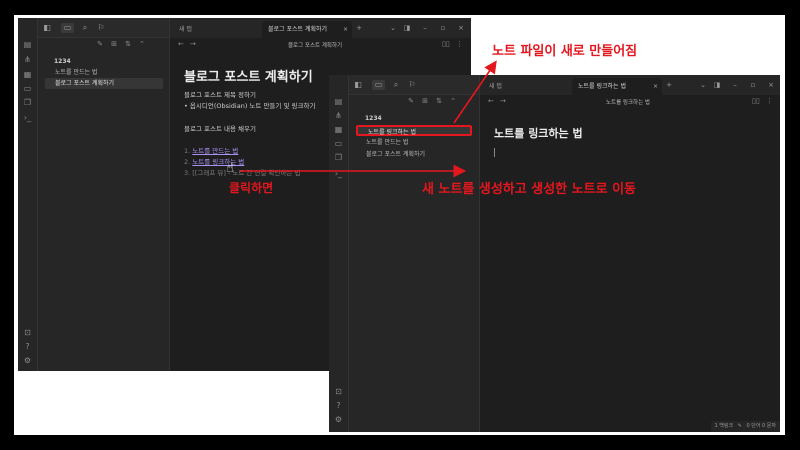 The height and width of the screenshot is (450, 800). Describe the element at coordinates (602, 86) in the screenshot. I see `tab-label: 노트를 링크하는 법` at that location.